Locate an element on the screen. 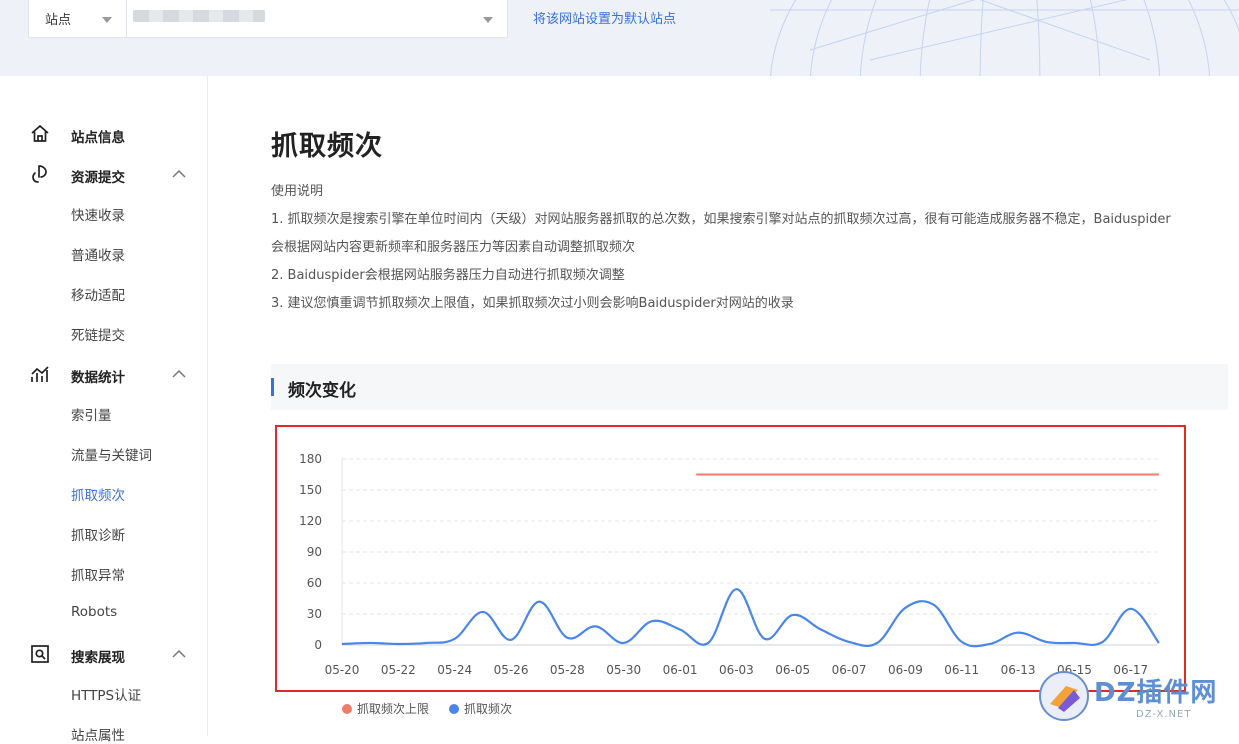 Image resolution: width=1239 pixels, height=744 pixels. usage-line: 会根据网站内容更新频率和服务器压力等因素自动调整抓取频次 is located at coordinates (453, 247).